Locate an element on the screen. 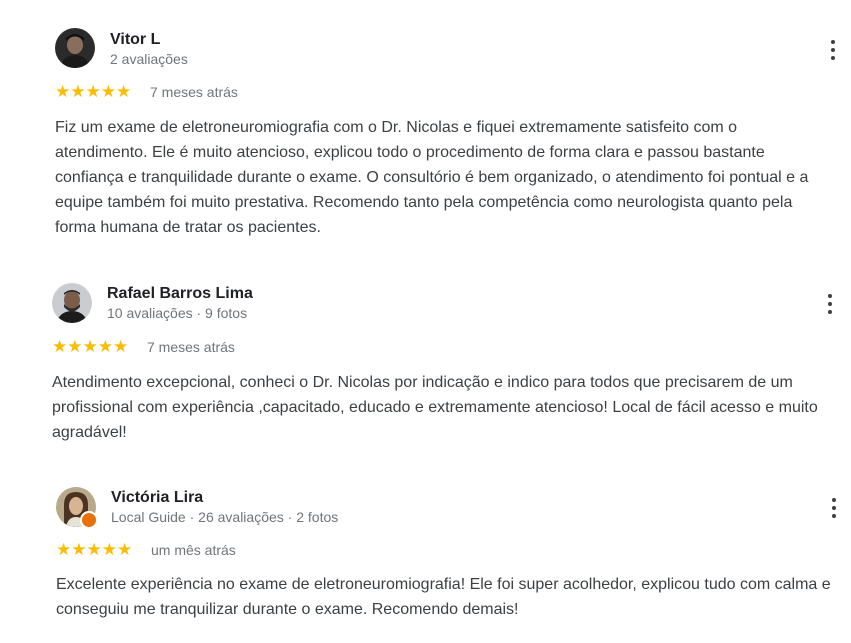 This screenshot has width=851, height=643. avatar is located at coordinates (72, 303).